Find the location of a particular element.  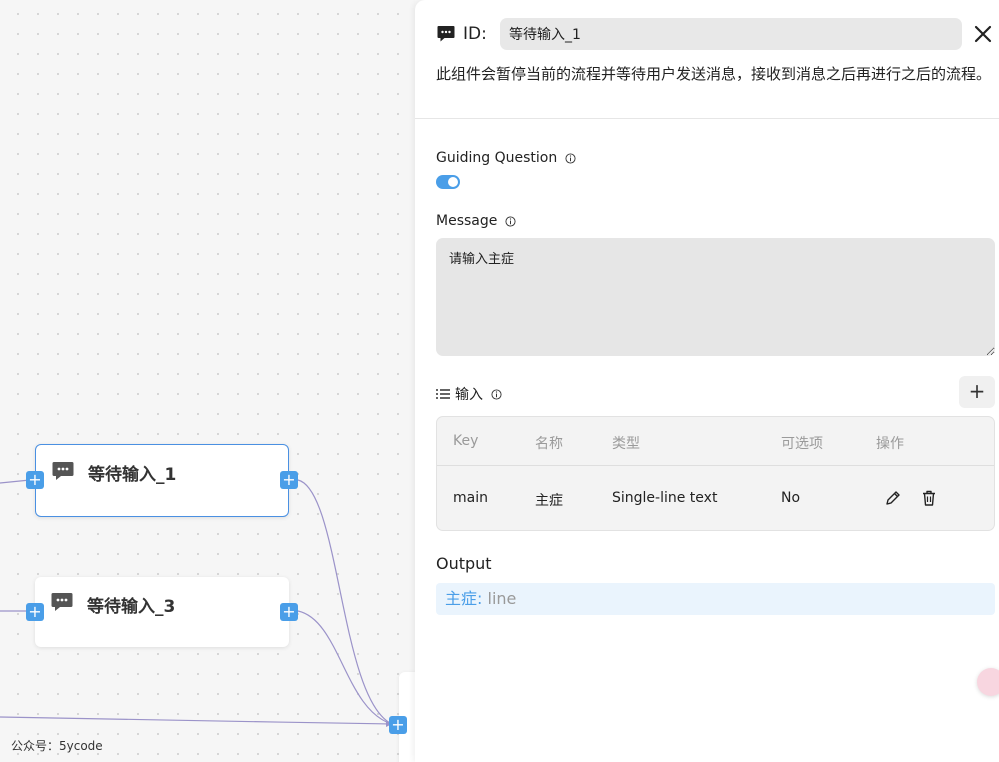

node1-input-handle: + is located at coordinates (35, 480).